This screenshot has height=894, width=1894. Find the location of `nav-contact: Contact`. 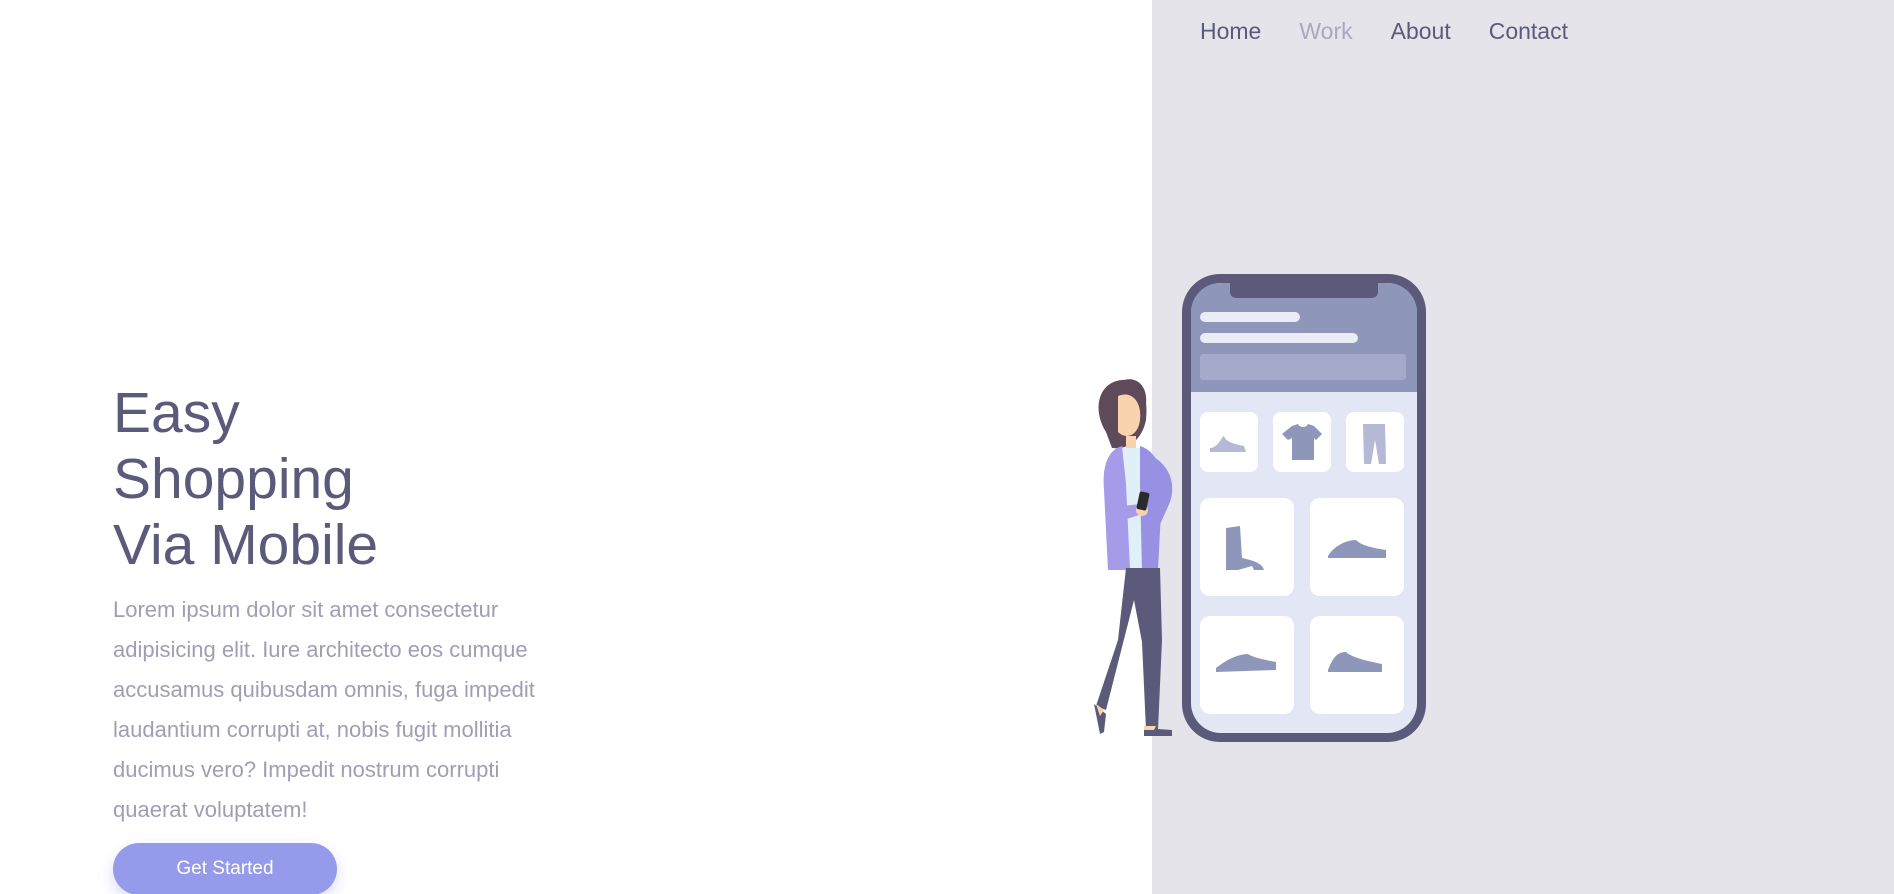

nav-contact: Contact is located at coordinates (1528, 31).